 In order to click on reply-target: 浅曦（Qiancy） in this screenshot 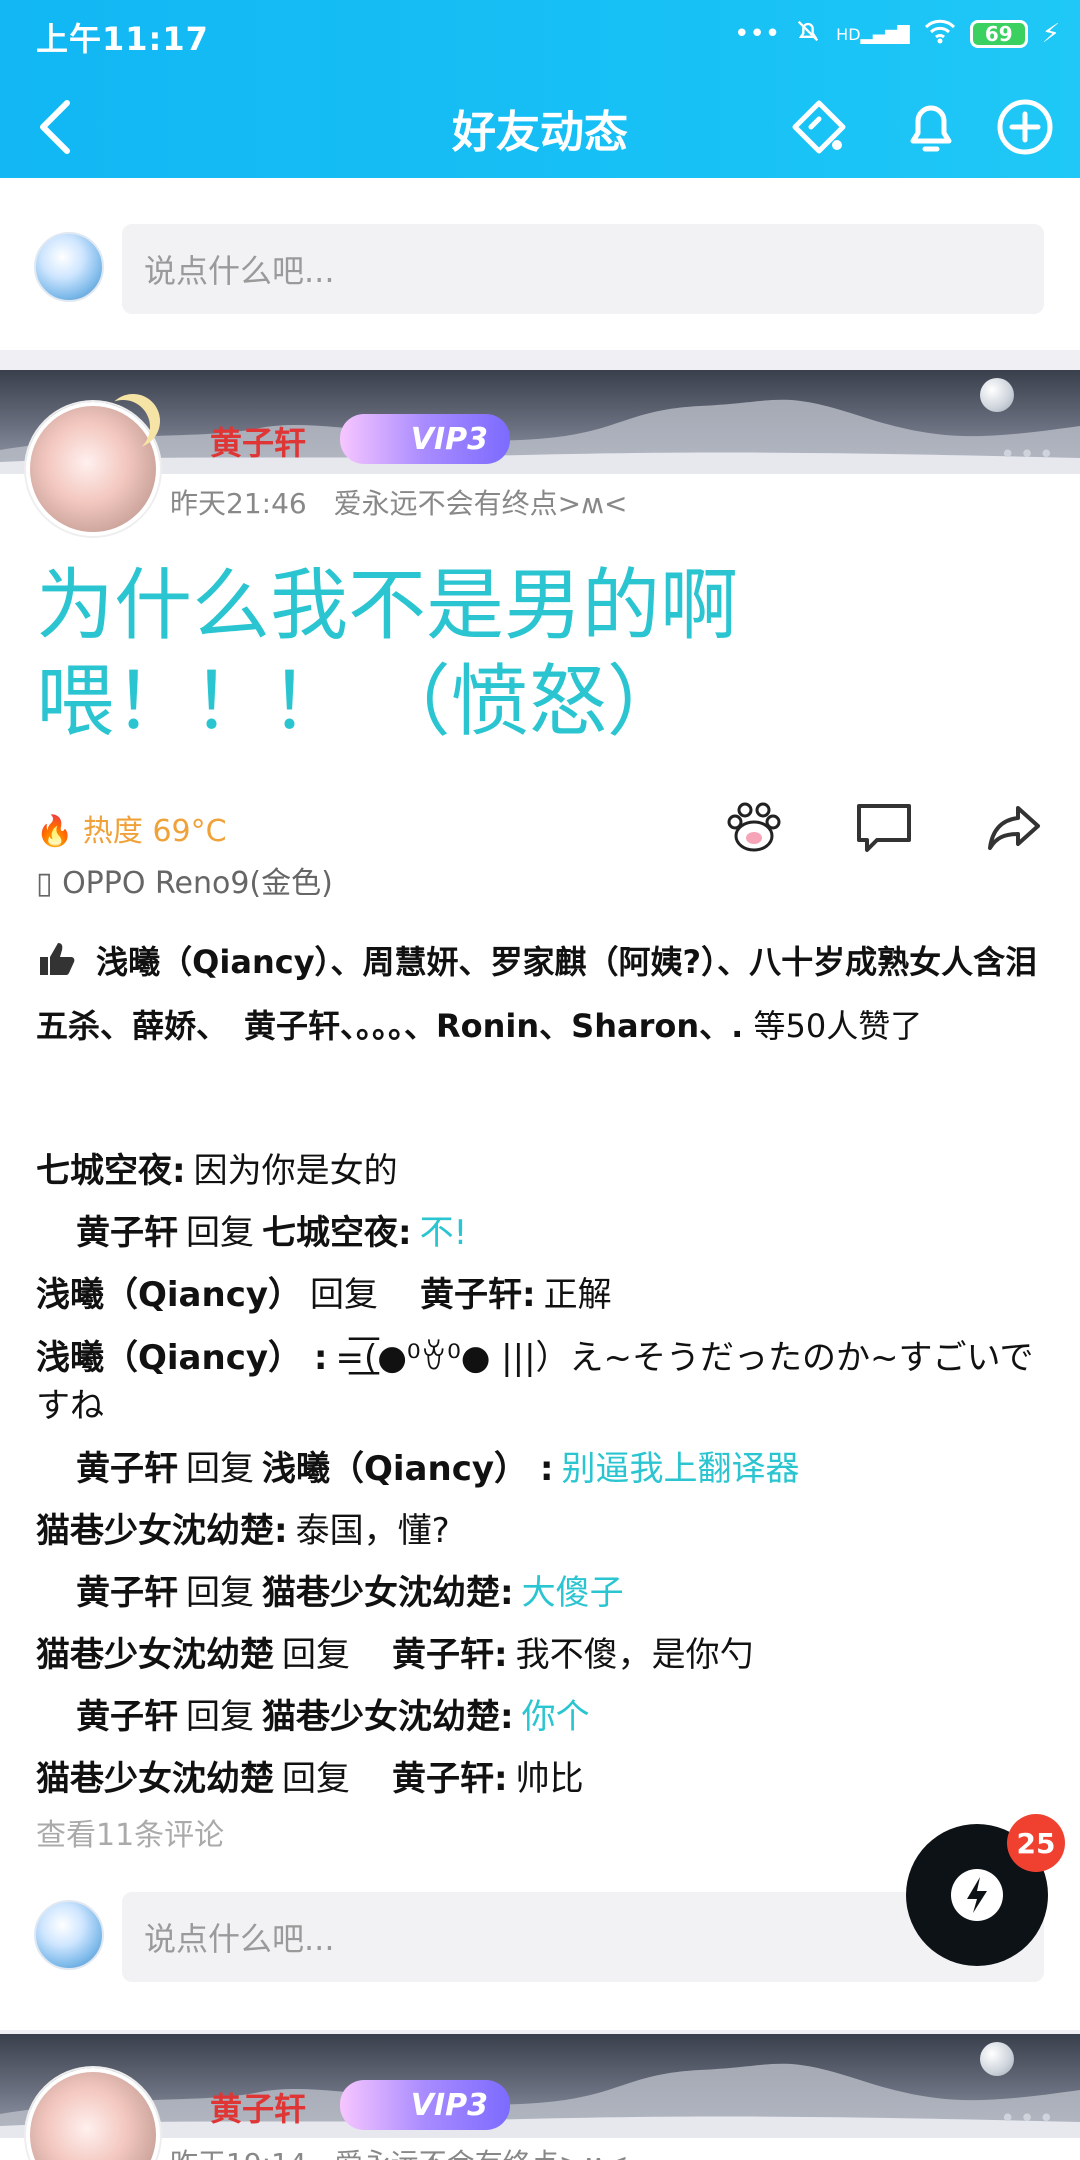, I will do `click(395, 1469)`.